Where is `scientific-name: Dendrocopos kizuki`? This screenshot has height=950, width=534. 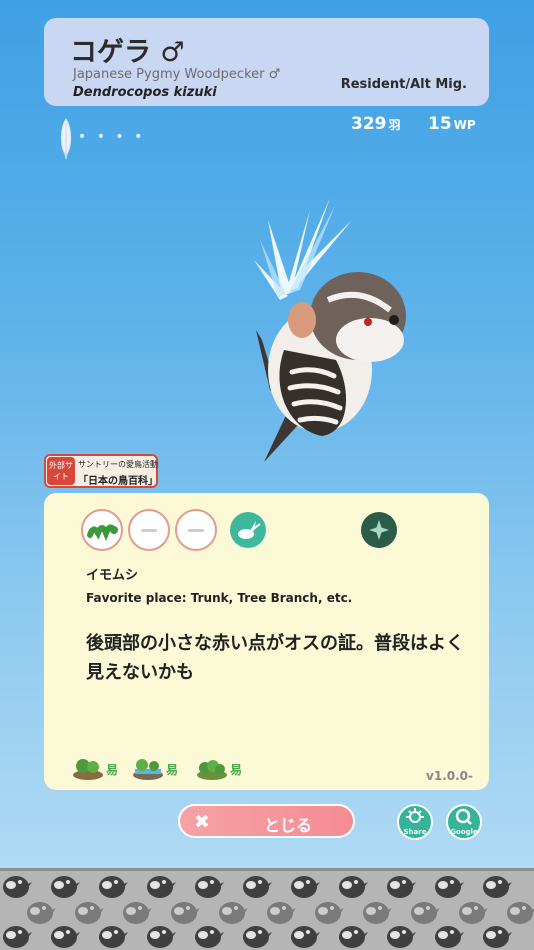
scientific-name: Dendrocopos kizuki is located at coordinates (145, 92).